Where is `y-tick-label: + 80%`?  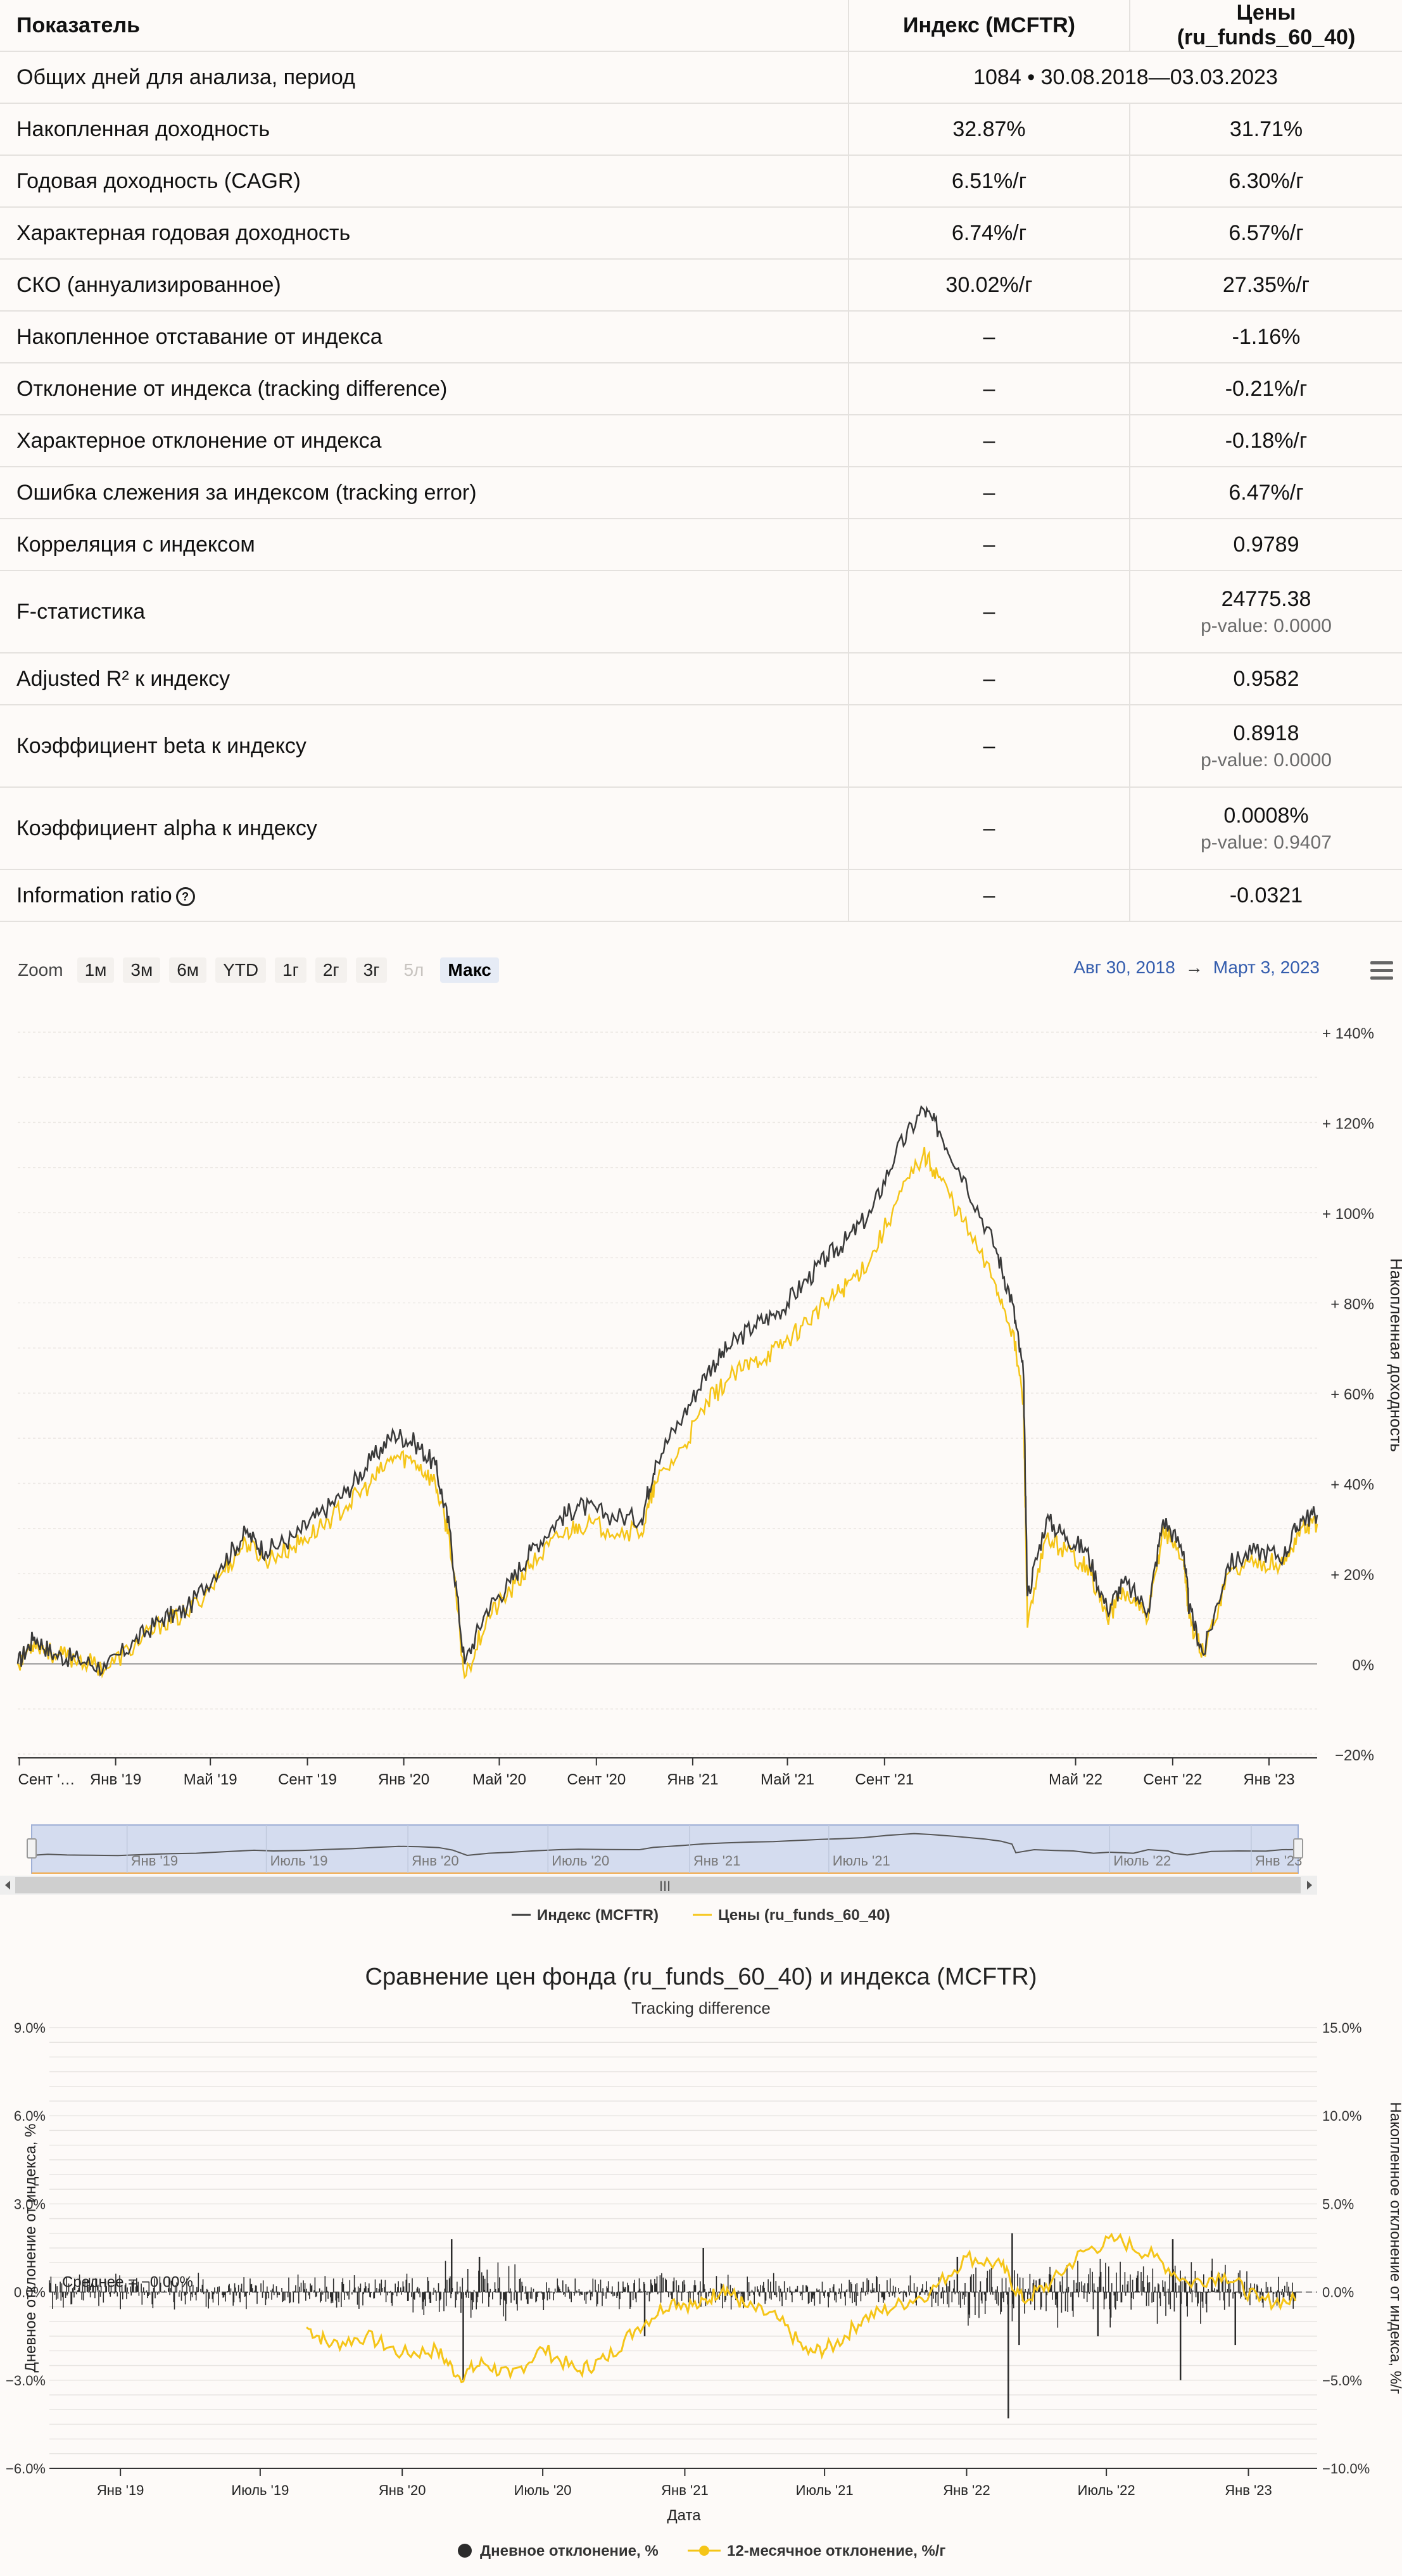 y-tick-label: + 80% is located at coordinates (1352, 1304).